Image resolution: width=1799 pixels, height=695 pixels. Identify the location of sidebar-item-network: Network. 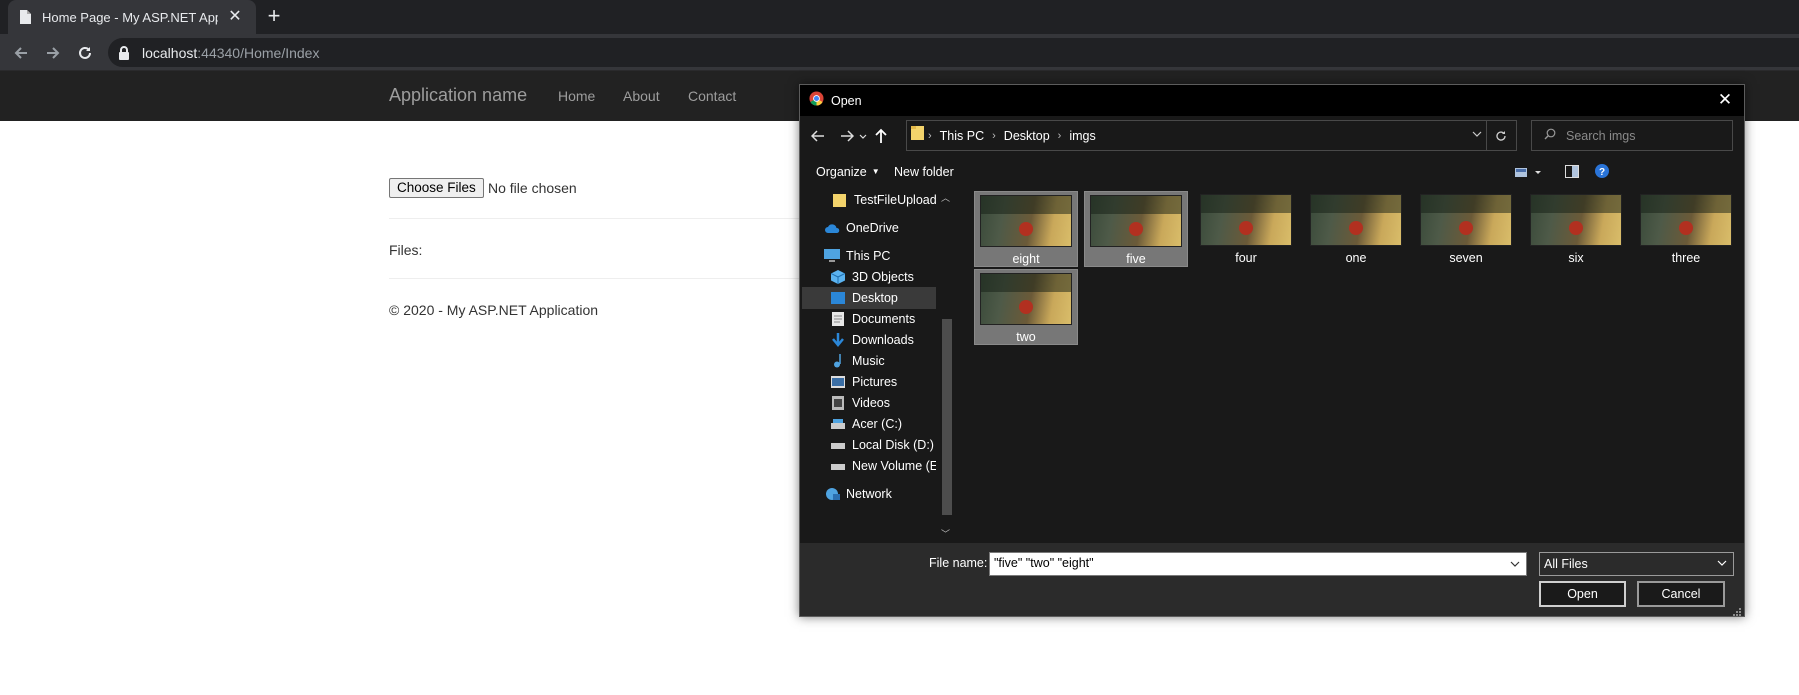
(869, 494).